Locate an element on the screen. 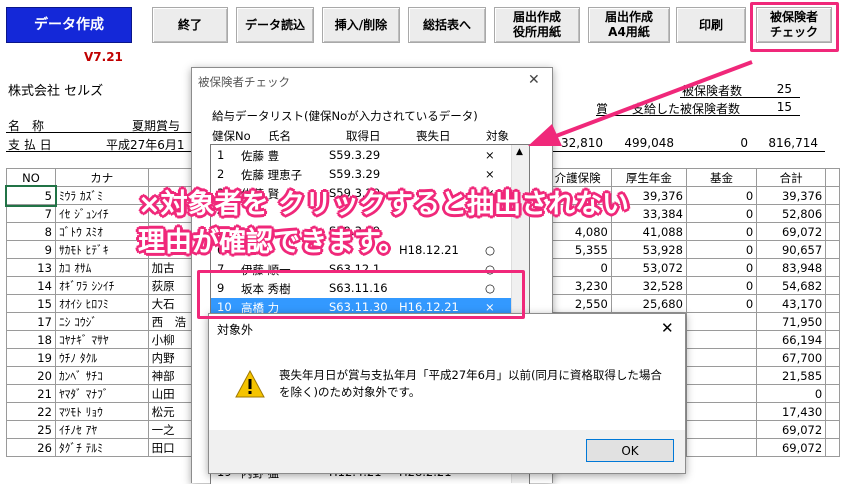 The height and width of the screenshot is (484, 841). cell-kosei: 25,680 is located at coordinates (648, 303).